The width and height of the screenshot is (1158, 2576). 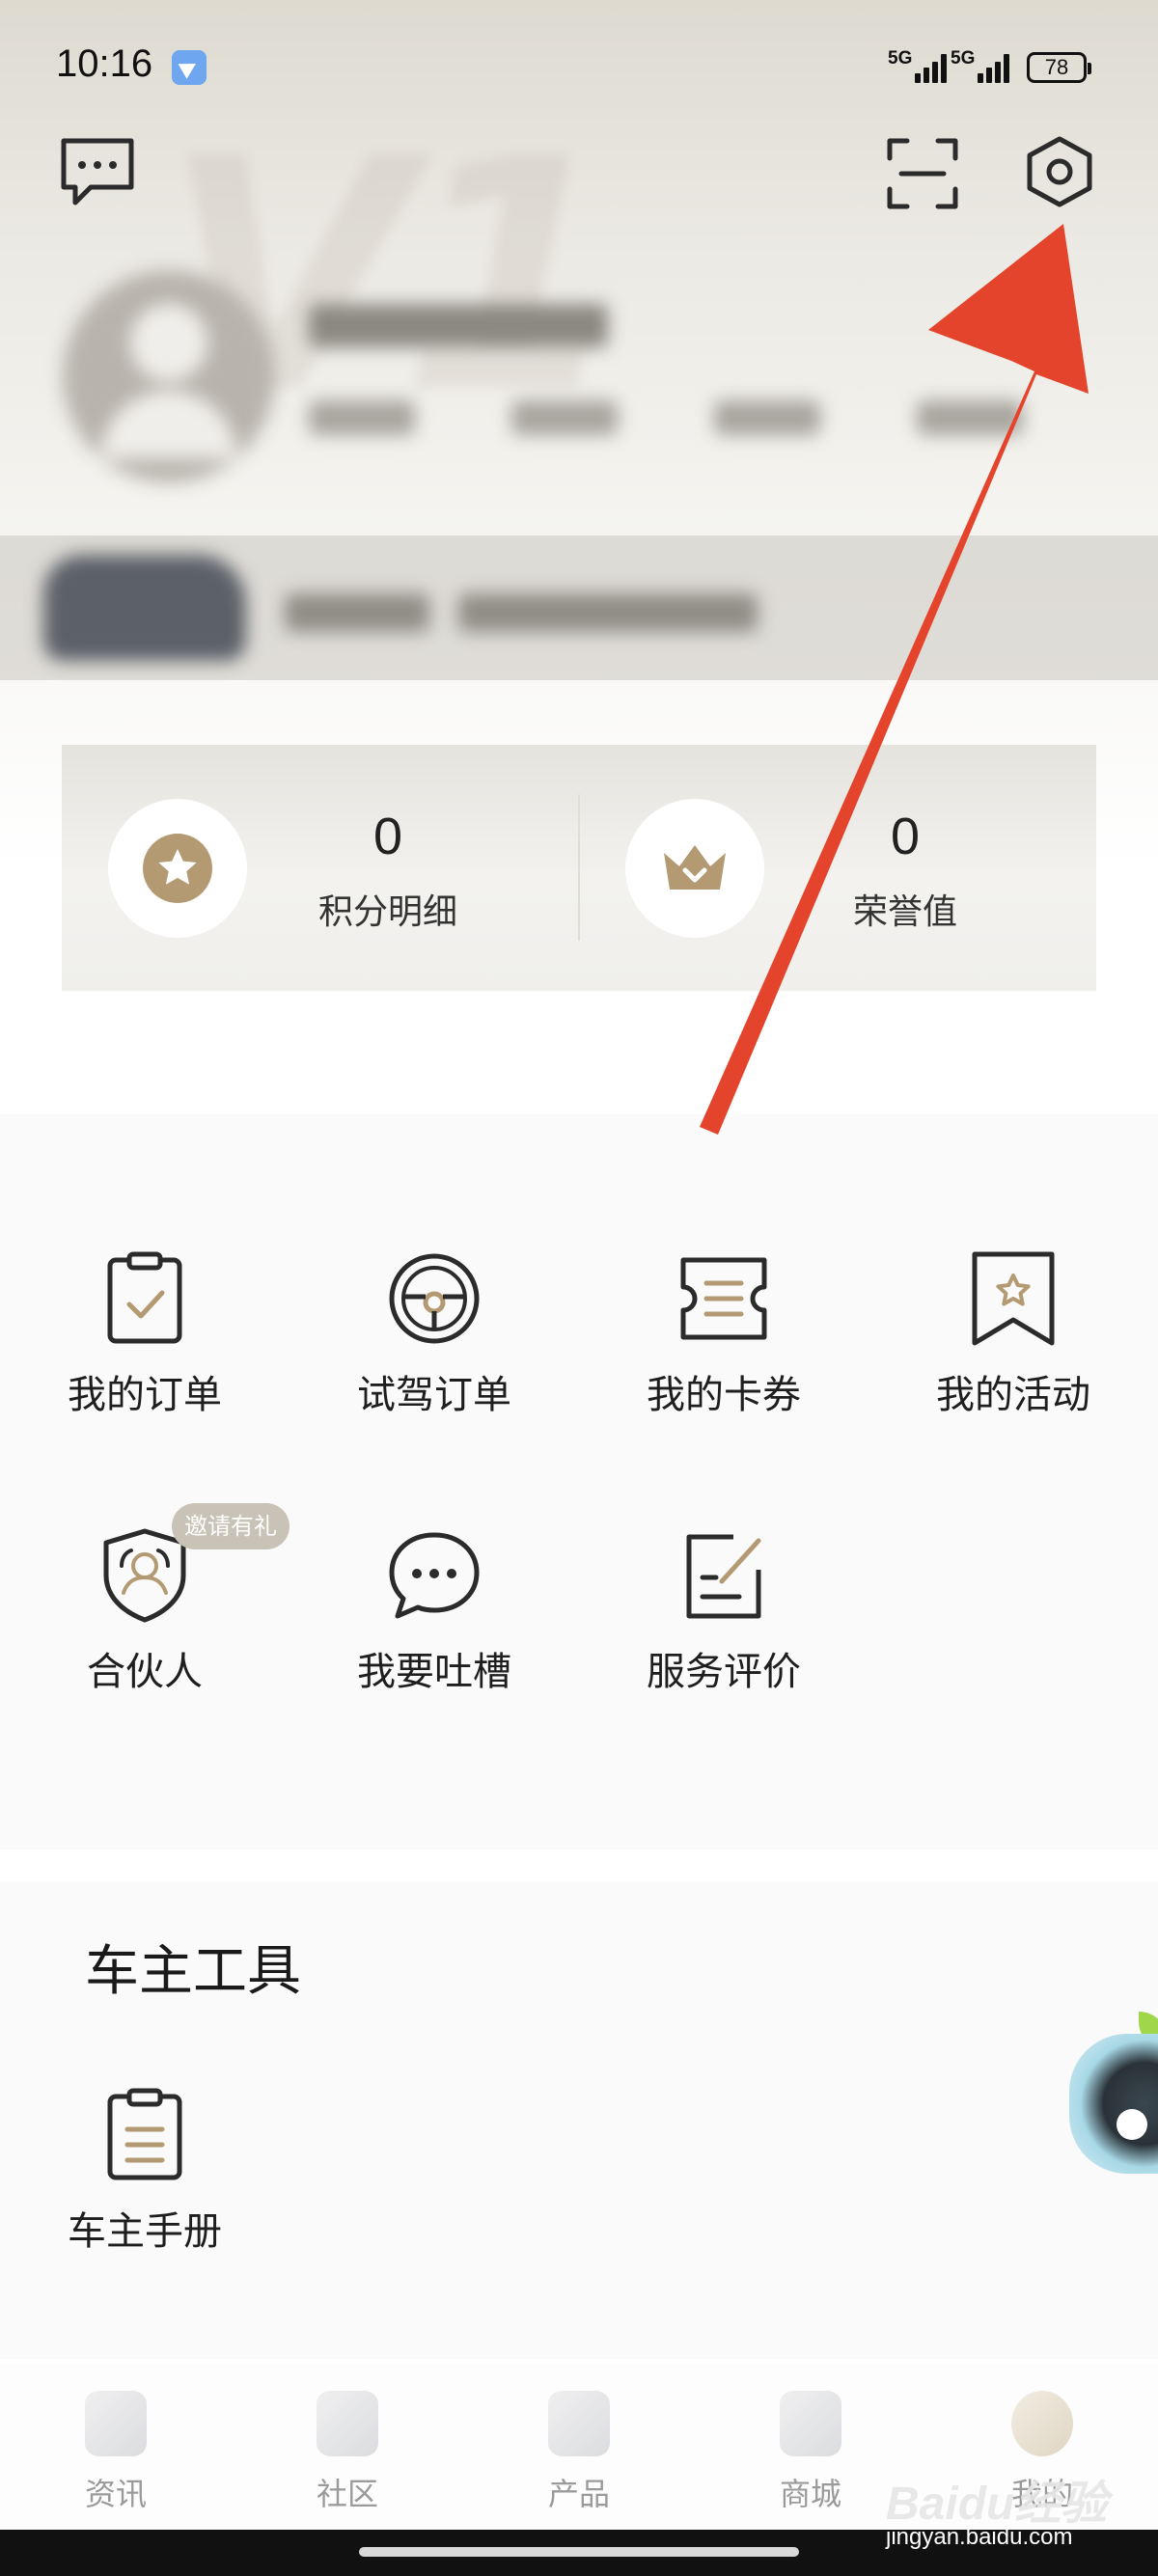 What do you see at coordinates (231, 1526) in the screenshot?
I see `invite-badge: 邀请有礼` at bounding box center [231, 1526].